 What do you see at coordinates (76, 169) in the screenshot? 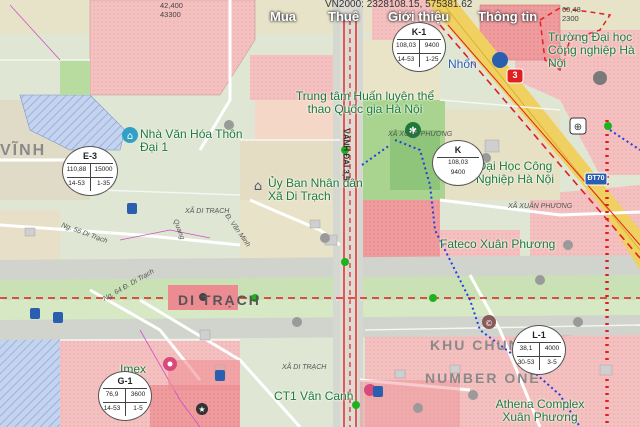
I see `plot-area: 110,88` at bounding box center [76, 169].